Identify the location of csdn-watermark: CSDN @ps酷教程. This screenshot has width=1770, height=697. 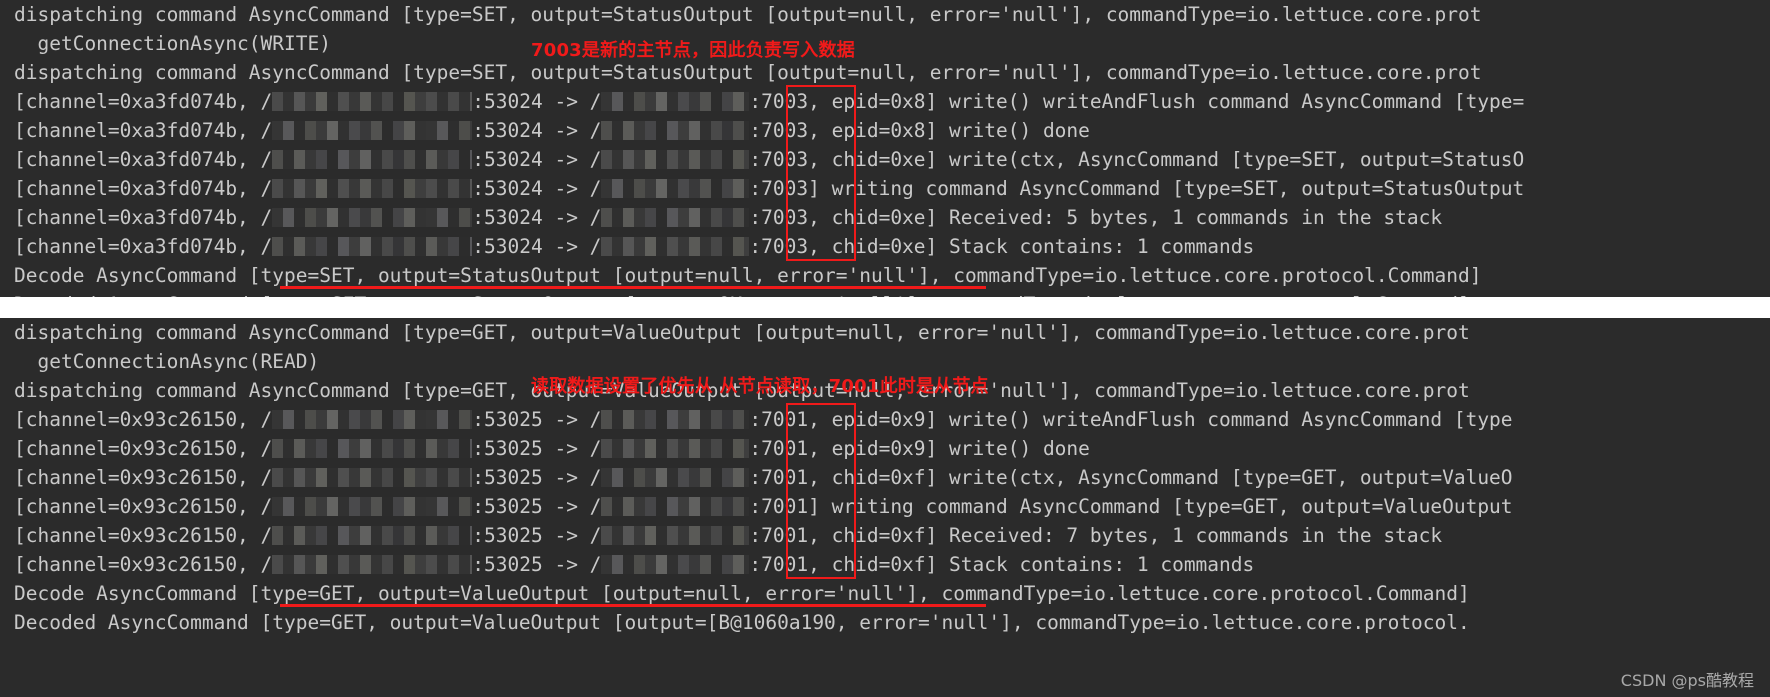
(1687, 680).